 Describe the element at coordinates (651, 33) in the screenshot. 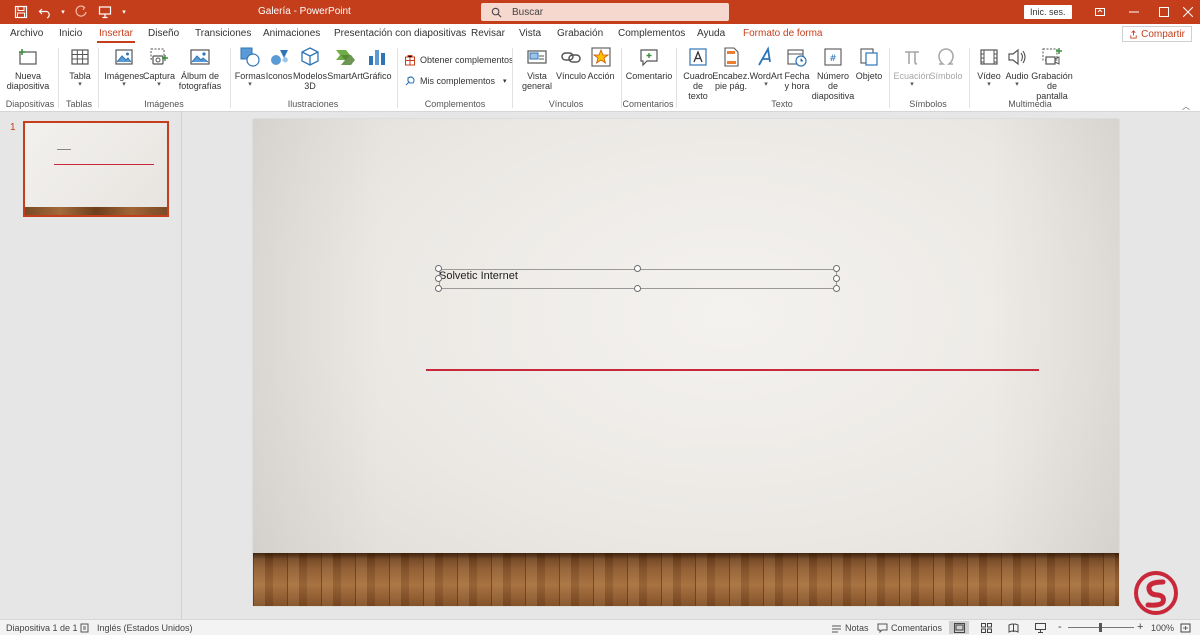

I see `tab-complementos: Complementos` at that location.